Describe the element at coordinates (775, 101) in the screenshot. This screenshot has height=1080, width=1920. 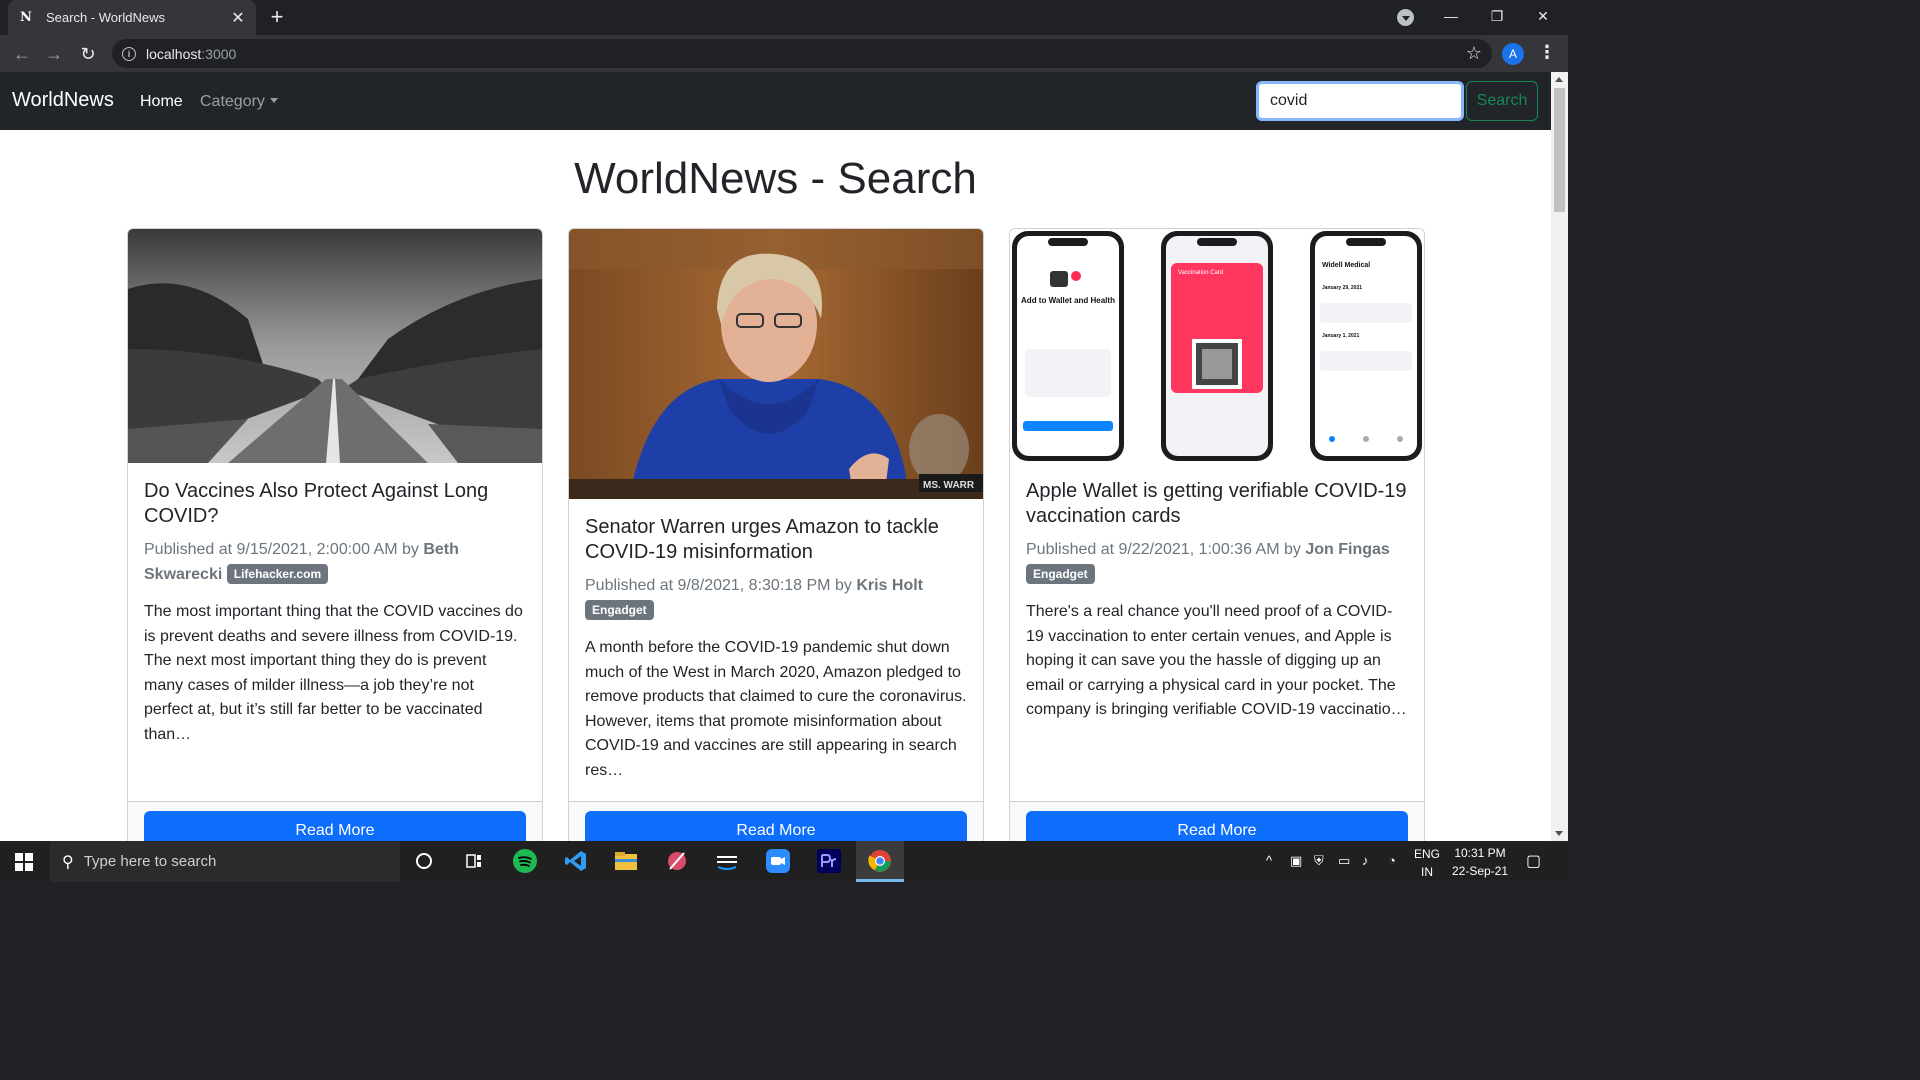
I see `site-navbar: WorldNews Home Category Search` at that location.